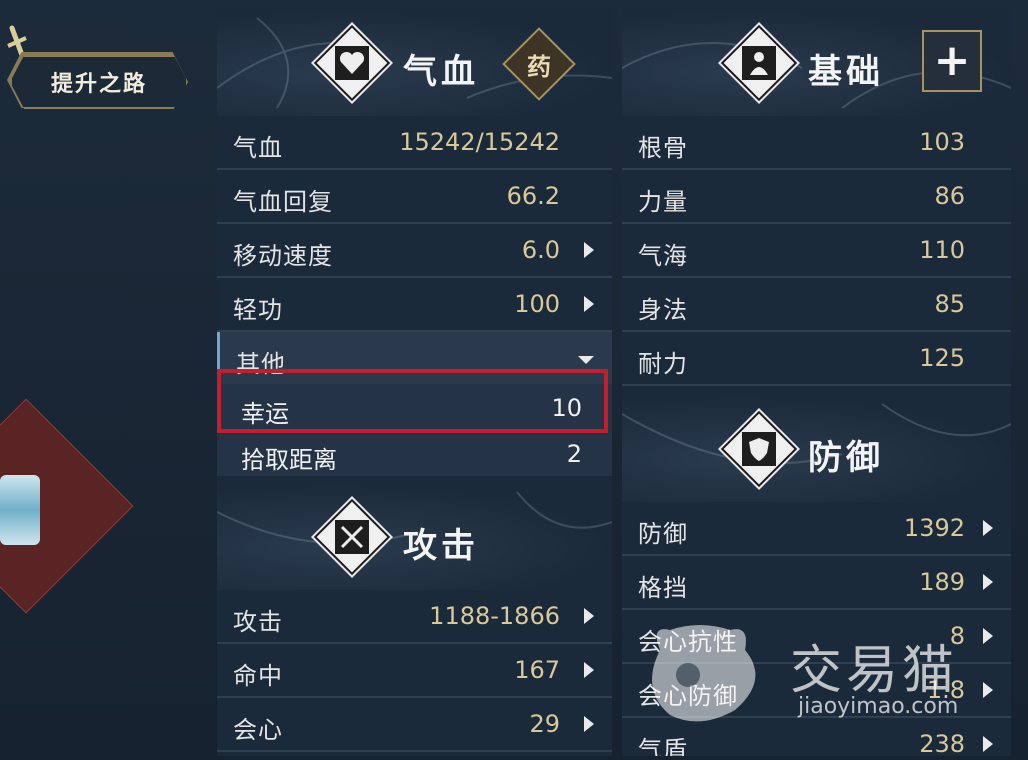  What do you see at coordinates (412, 401) in the screenshot?
I see `highlight-frame` at bounding box center [412, 401].